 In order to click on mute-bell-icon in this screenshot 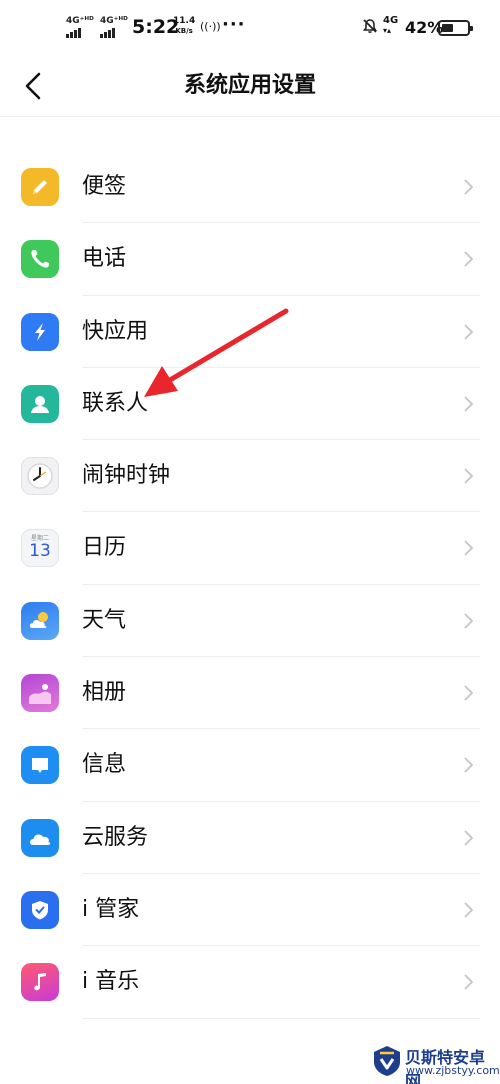, I will do `click(370, 26)`.